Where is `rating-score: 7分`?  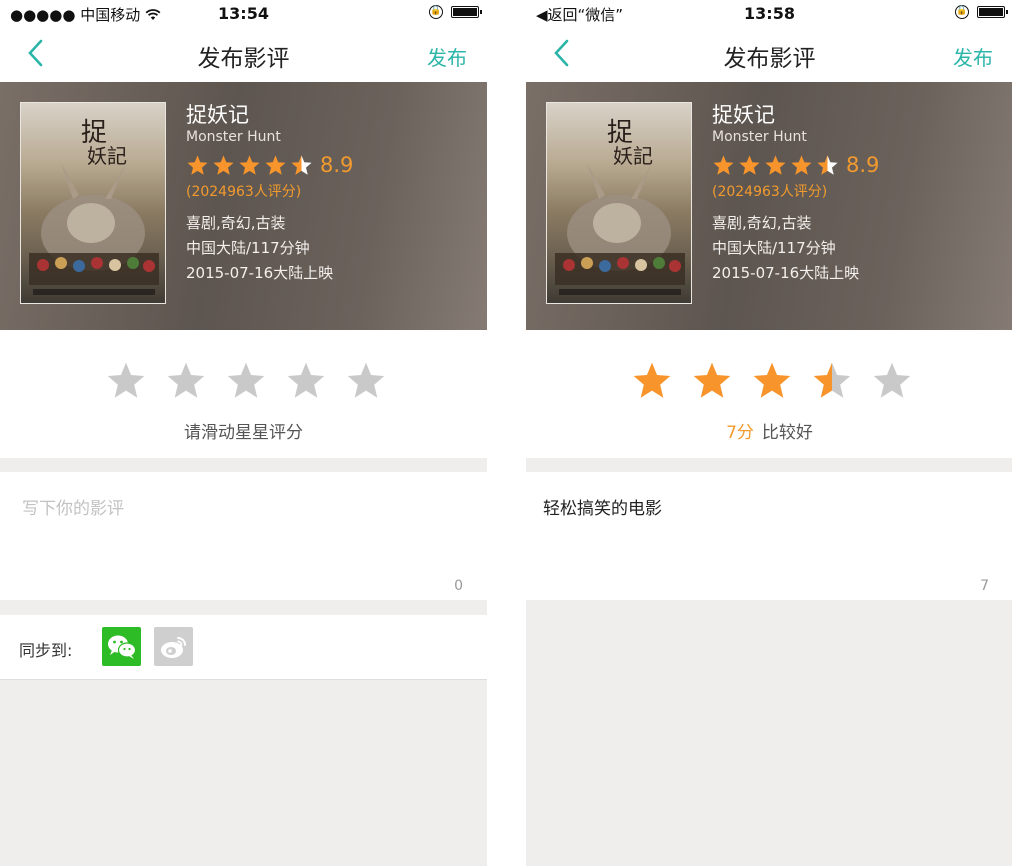
rating-score: 7分 is located at coordinates (740, 433).